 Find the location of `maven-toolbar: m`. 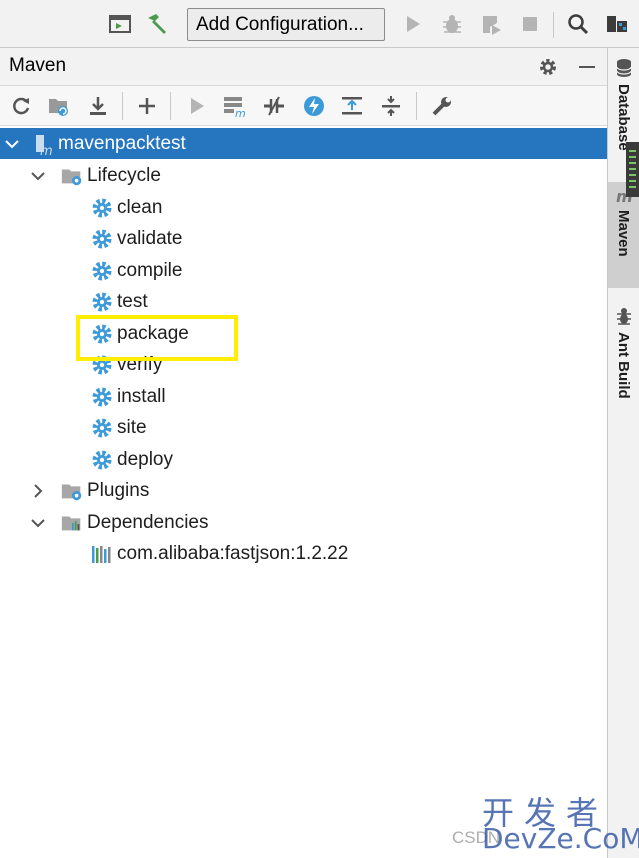

maven-toolbar: m is located at coordinates (303, 106).